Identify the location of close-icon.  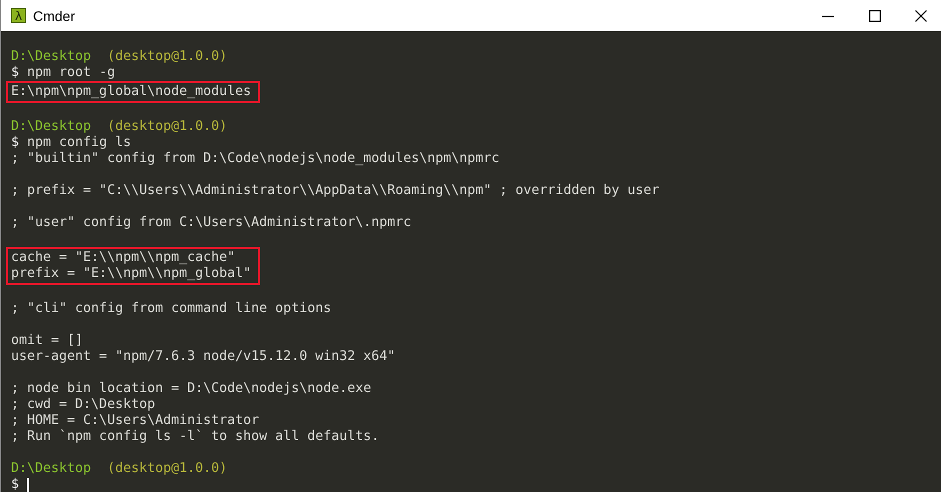
(921, 16).